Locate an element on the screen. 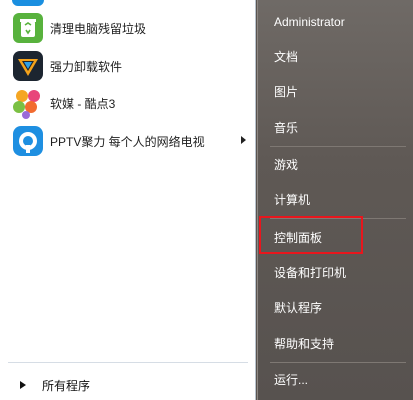  program-item-pptv: PPTV聚力 每个人的网络电视 is located at coordinates (130, 141).